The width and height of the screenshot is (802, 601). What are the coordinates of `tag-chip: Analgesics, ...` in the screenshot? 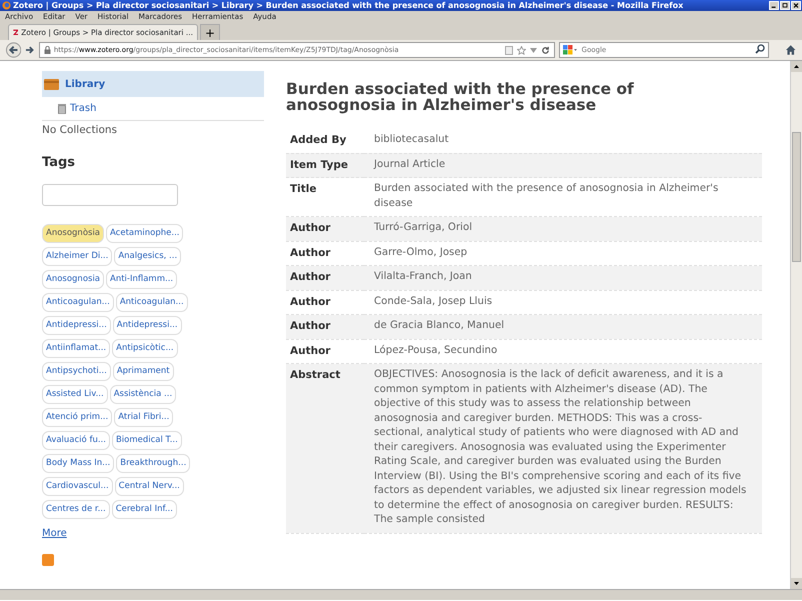 It's located at (148, 256).